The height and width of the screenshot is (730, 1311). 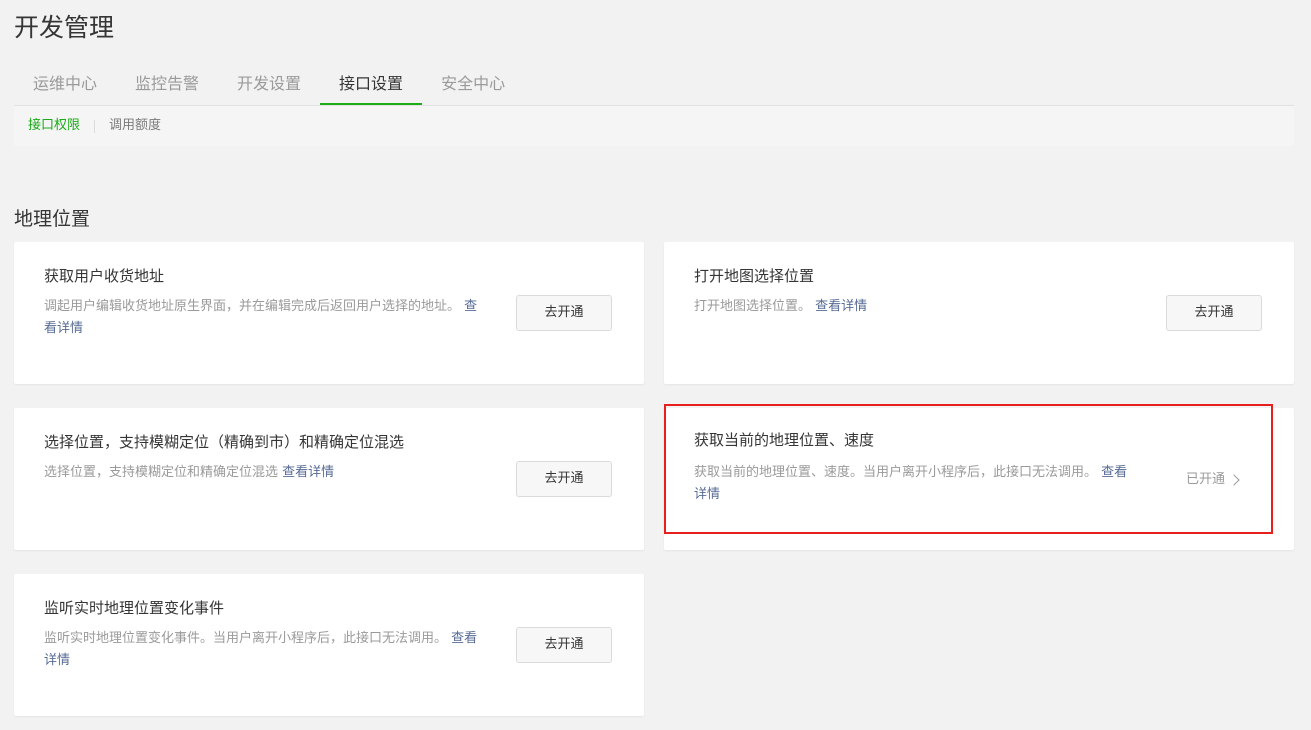 What do you see at coordinates (52, 219) in the screenshot?
I see `section-title: 地理位置` at bounding box center [52, 219].